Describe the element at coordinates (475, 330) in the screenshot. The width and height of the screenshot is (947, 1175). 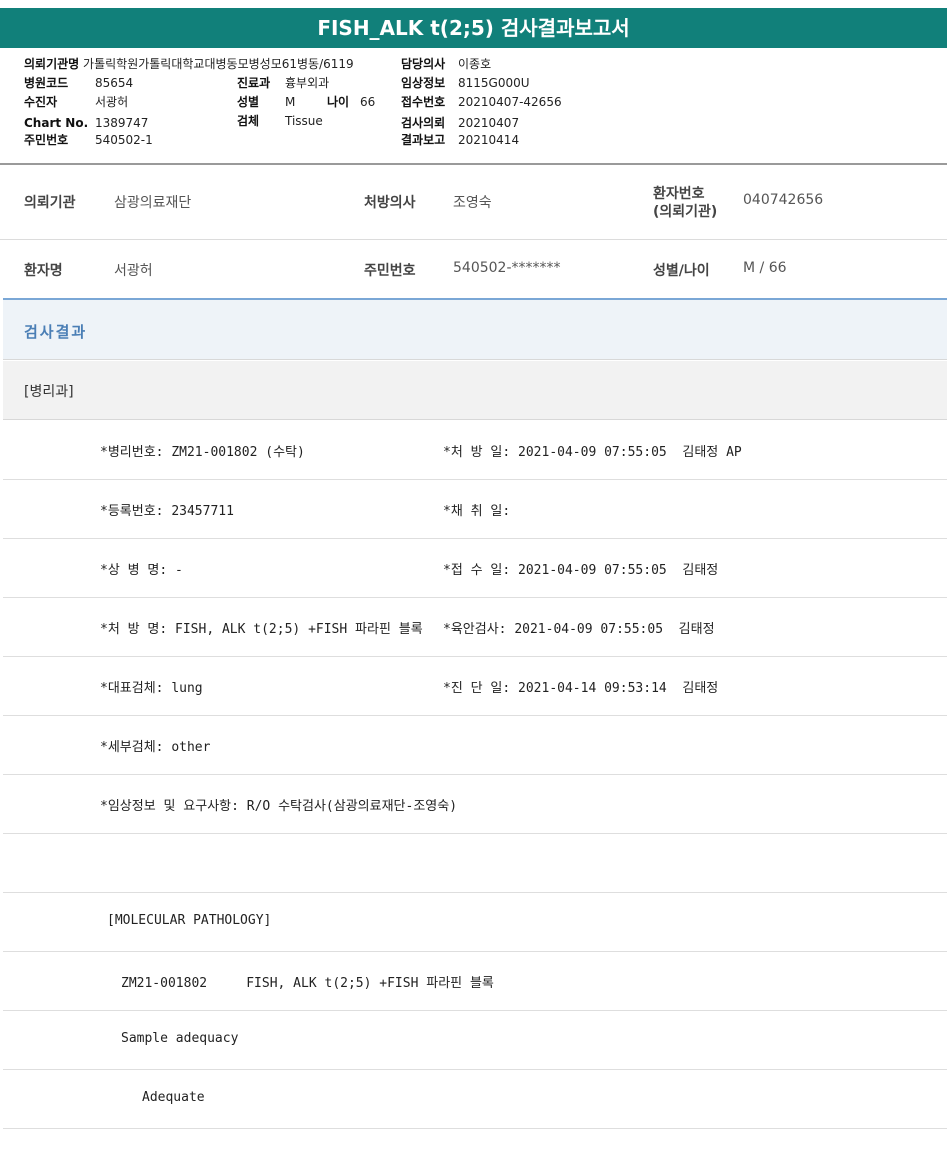
I see `results-section-header: 검사결과` at that location.